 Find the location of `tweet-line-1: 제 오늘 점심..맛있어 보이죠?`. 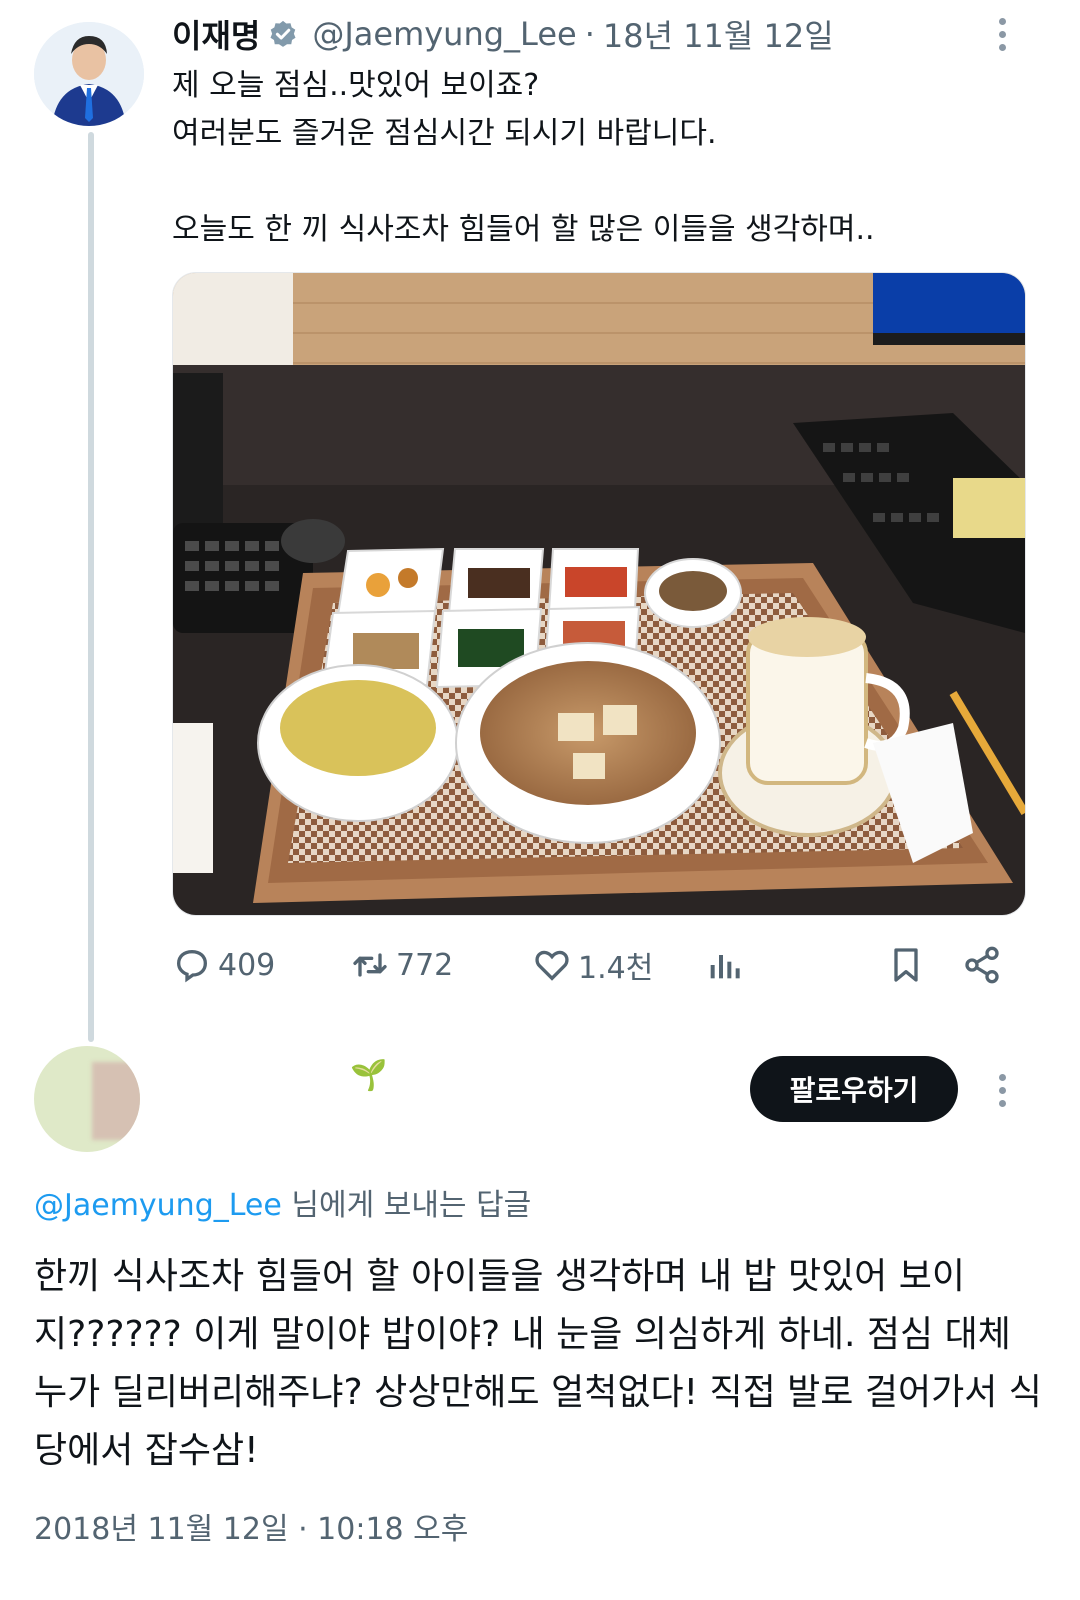

tweet-line-1: 제 오늘 점심..맛있어 보이죠? is located at coordinates (356, 85).